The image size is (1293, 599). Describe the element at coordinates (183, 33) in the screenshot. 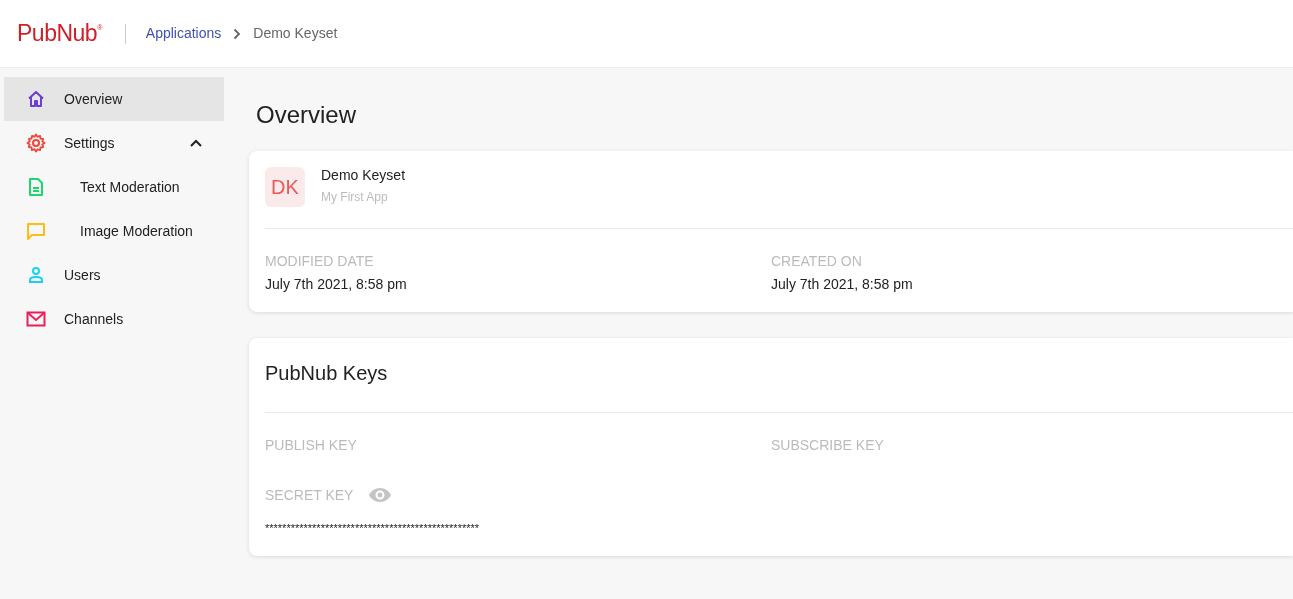

I see `breadcrumb-link: Applications` at that location.